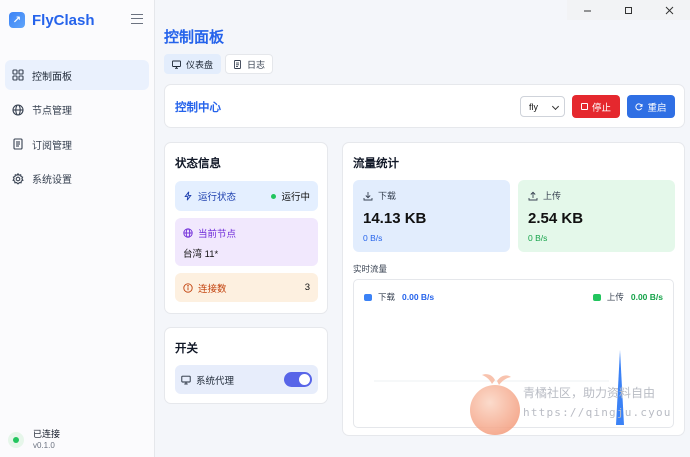  What do you see at coordinates (16, 440) in the screenshot?
I see `connected-status-icon` at bounding box center [16, 440].